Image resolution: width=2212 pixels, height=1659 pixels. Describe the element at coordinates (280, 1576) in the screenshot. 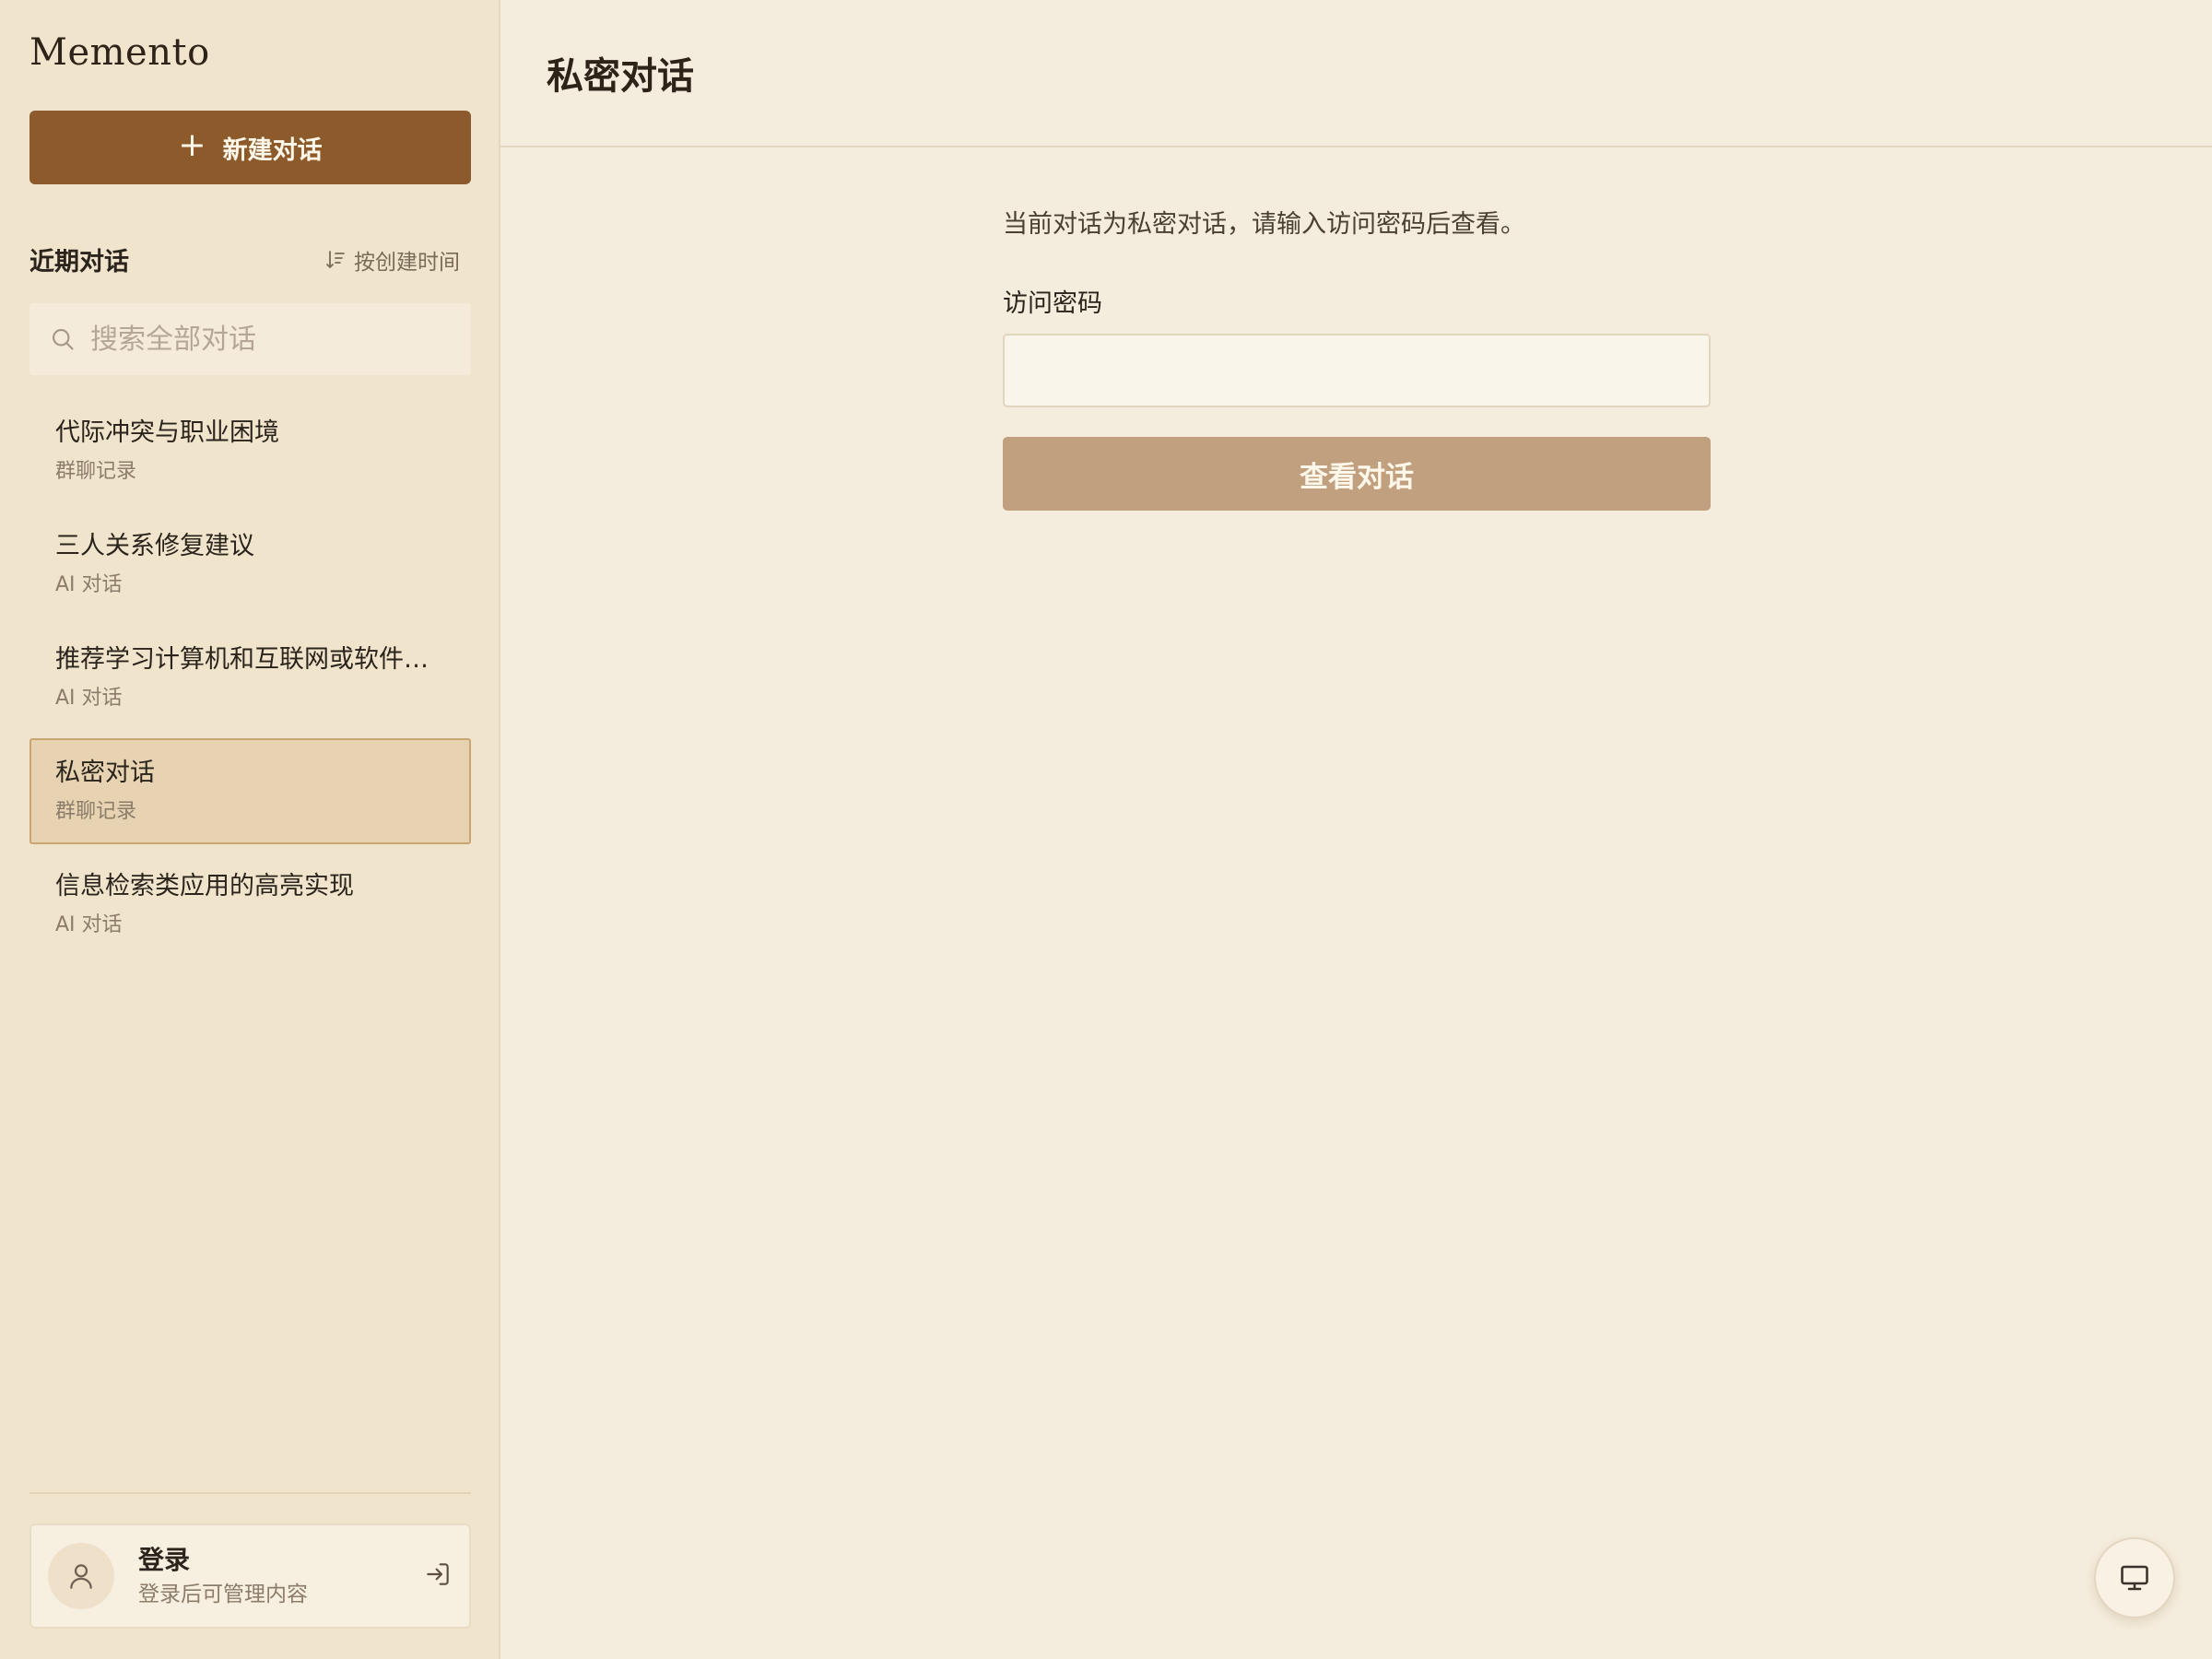

I see `login-text: 登录 登录后可管理内容` at that location.